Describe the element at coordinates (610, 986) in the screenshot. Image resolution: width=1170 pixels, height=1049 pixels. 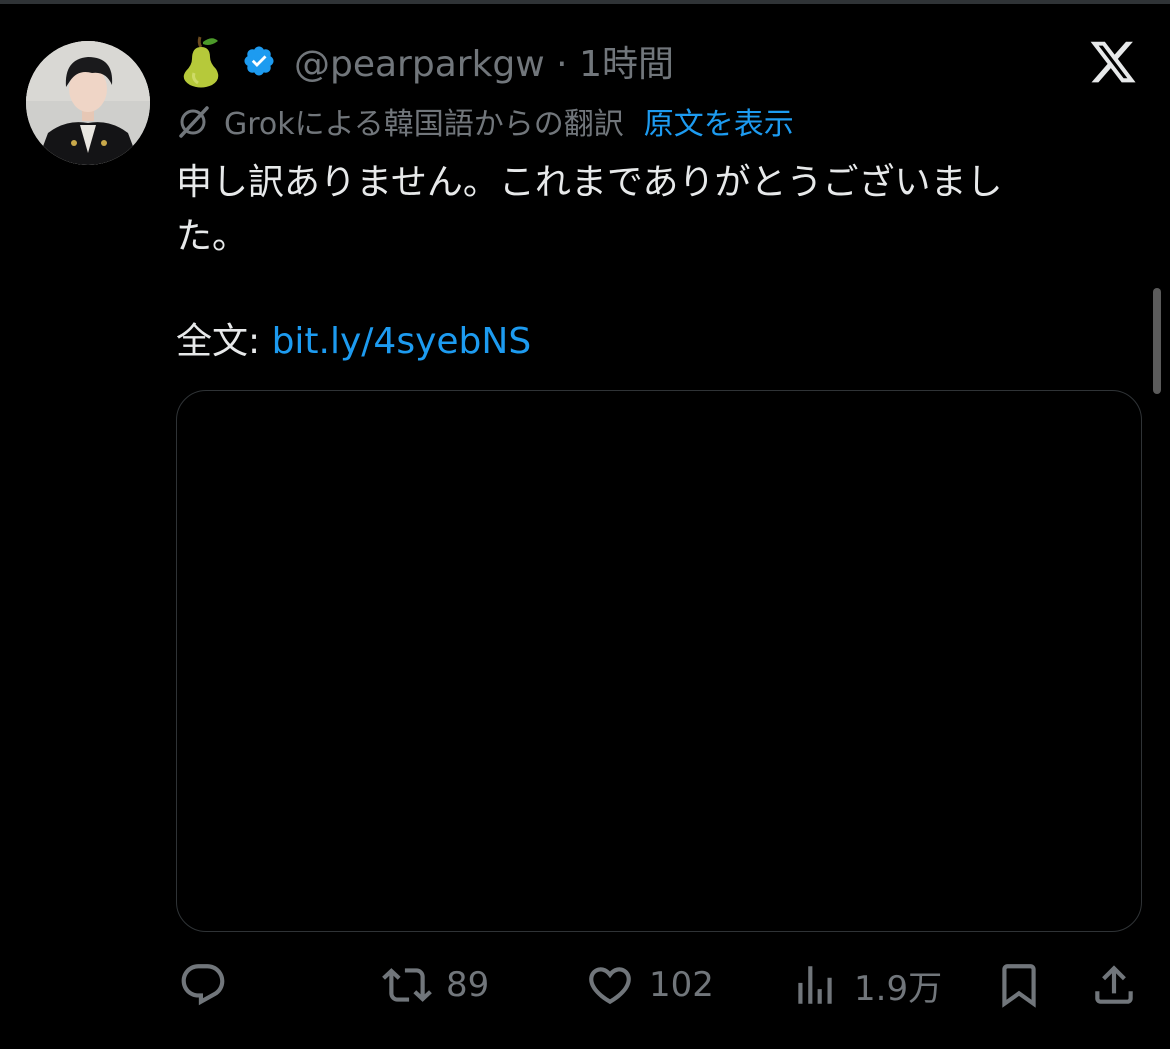
I see `heart-icon` at that location.